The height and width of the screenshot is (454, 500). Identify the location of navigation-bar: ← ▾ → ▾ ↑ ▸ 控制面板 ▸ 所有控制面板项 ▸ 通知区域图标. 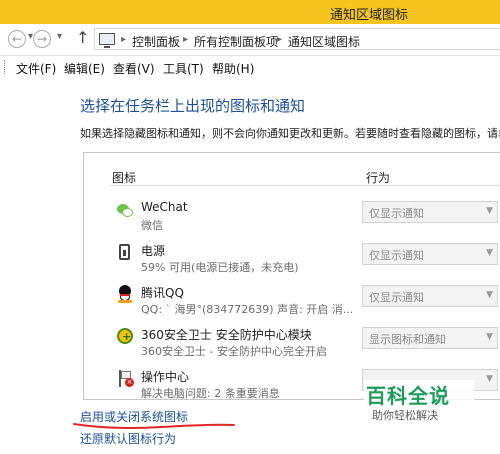
(250, 39).